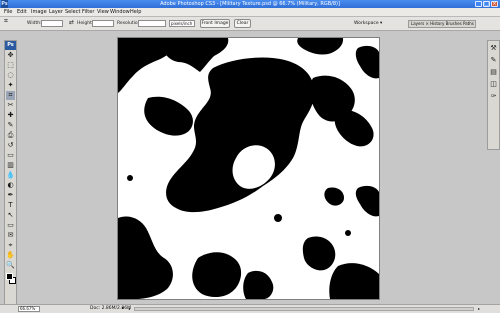 Image resolution: width=500 pixels, height=313 pixels. I want to click on menu-select: Select, so click(72, 12).